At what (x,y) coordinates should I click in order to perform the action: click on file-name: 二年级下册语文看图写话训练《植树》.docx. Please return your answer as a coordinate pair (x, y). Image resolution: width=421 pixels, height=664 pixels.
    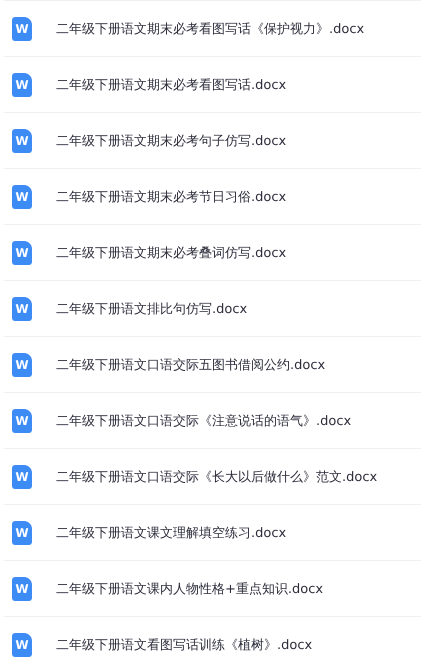
    Looking at the image, I should click on (184, 645).